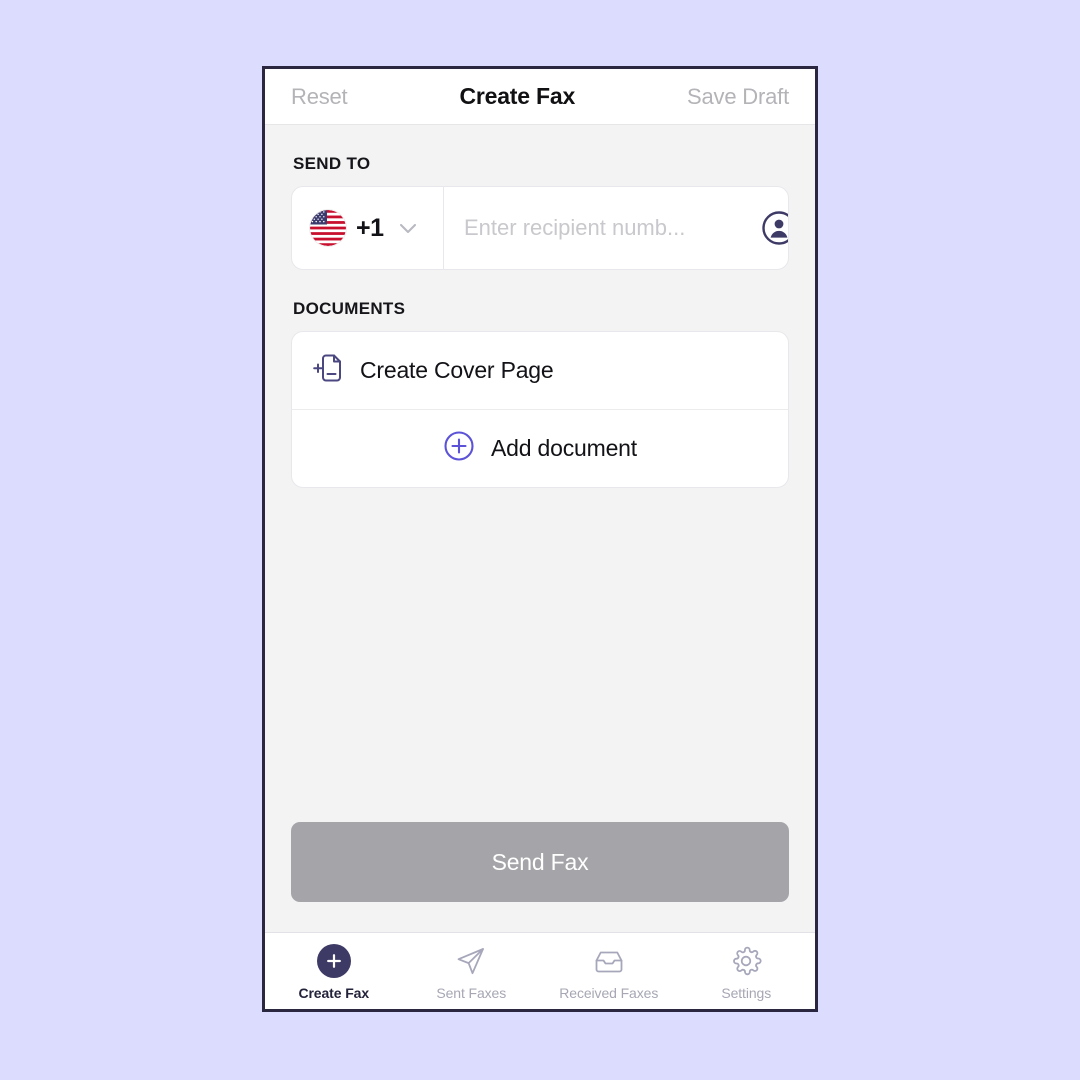 The height and width of the screenshot is (1080, 1080). What do you see at coordinates (328, 228) in the screenshot?
I see `us-flag-icon` at bounding box center [328, 228].